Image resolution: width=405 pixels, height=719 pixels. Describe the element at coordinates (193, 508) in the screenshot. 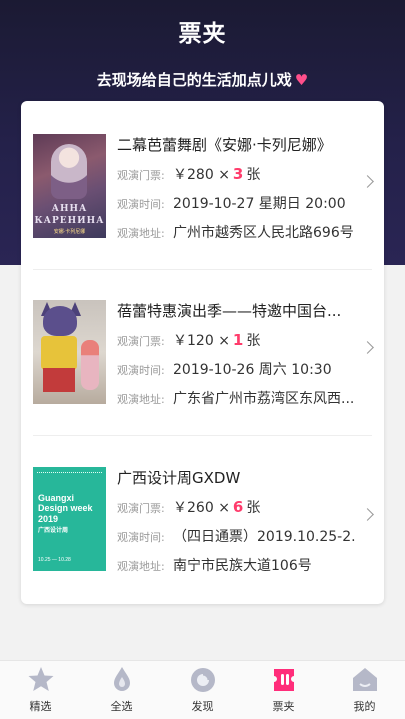

I see `ticket-price: ￥260` at that location.